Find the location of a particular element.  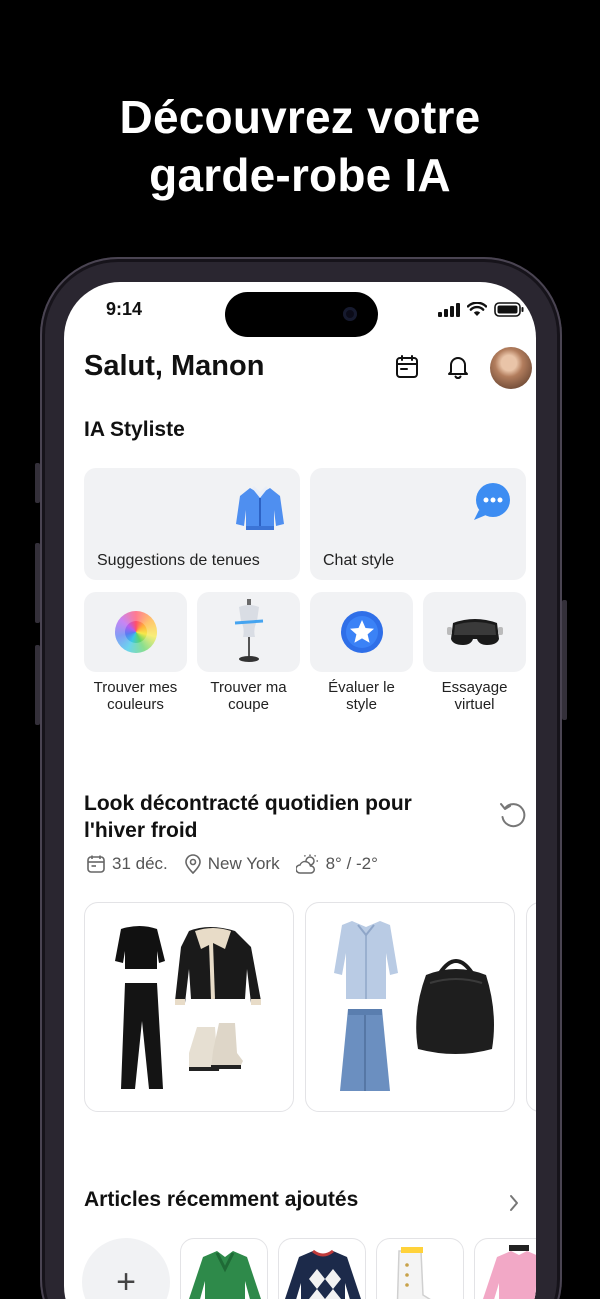

find-colors-tile: Trouver mes couleurs is located at coordinates (135, 652).